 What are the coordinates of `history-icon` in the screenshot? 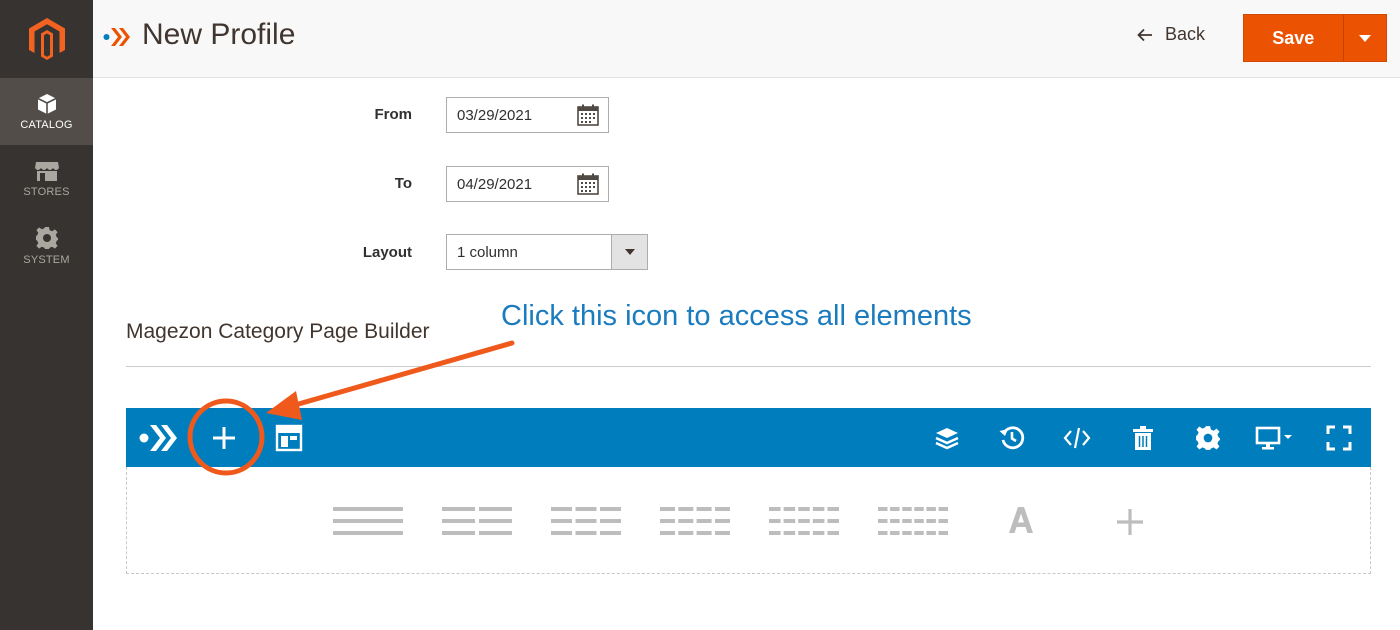 It's located at (1012, 437).